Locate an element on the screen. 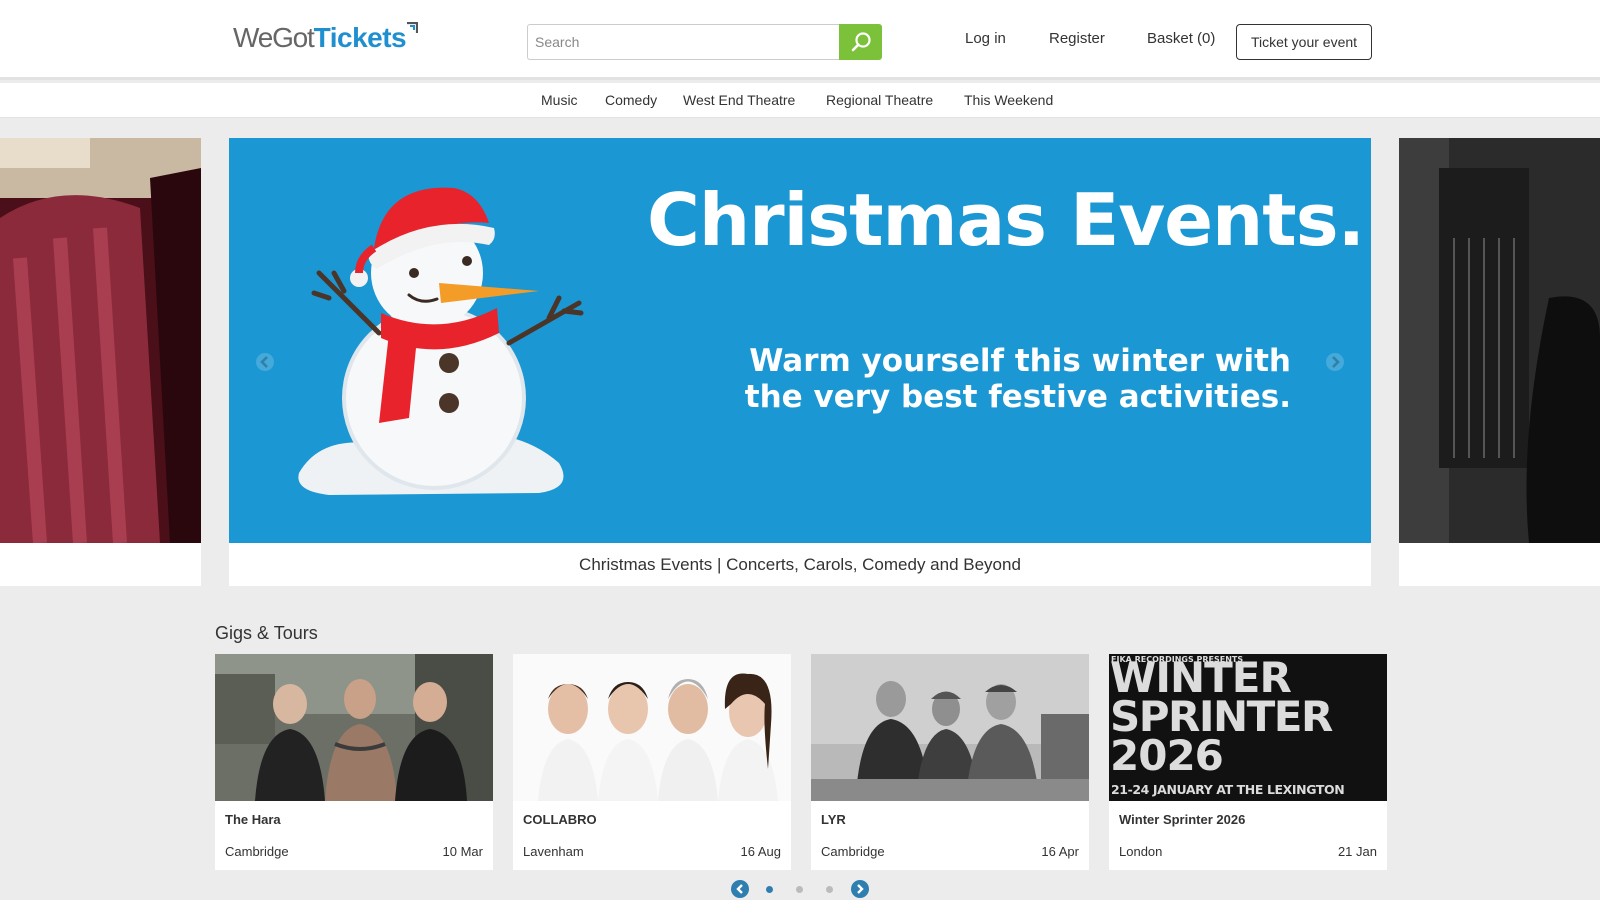 This screenshot has width=1600, height=900. register-link: Register is located at coordinates (1077, 38).